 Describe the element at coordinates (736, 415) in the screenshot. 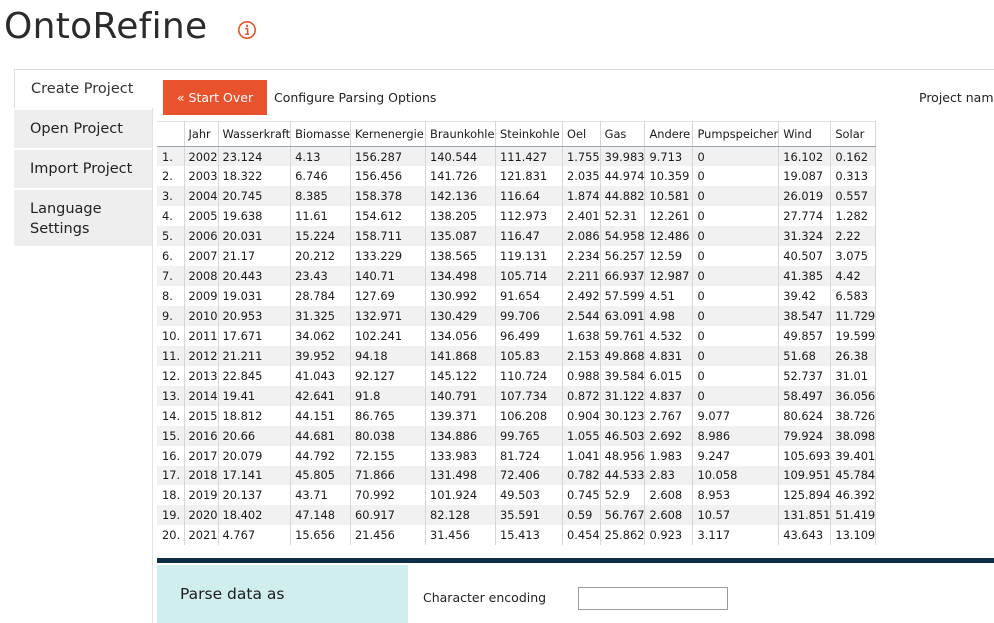

I see `table-cell: 9.077` at that location.